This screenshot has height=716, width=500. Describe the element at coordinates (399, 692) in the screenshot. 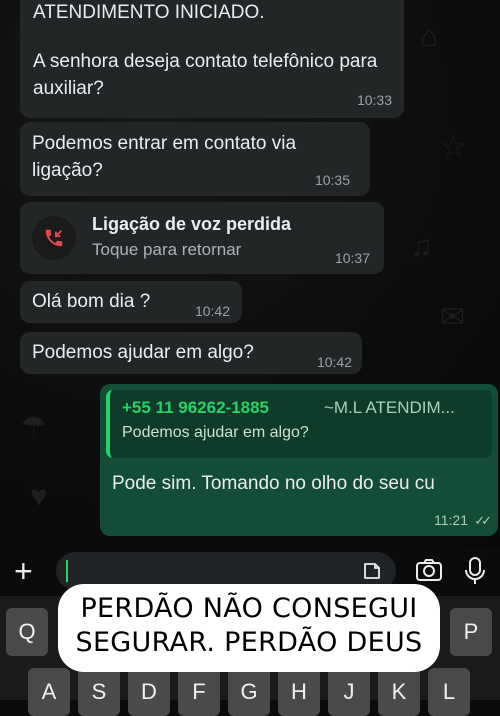

I see `key-k: K` at that location.